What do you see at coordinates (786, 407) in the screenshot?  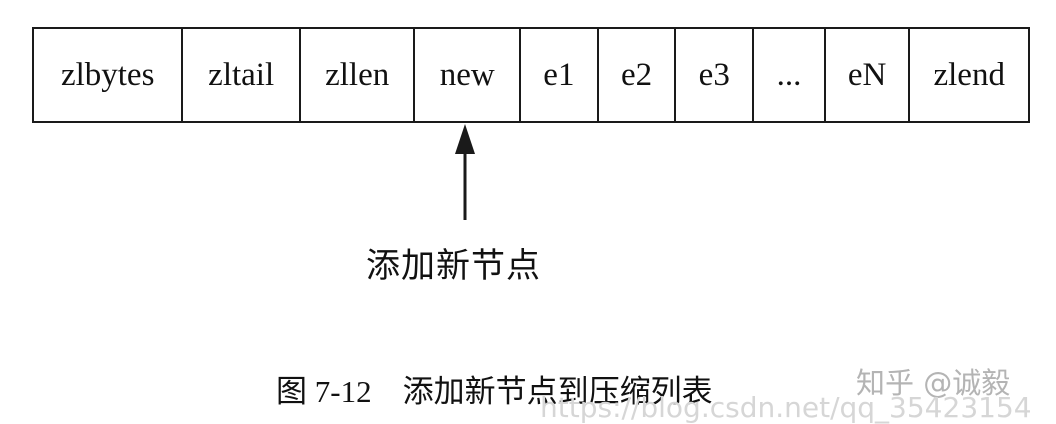 I see `csdn-url-watermark: https://blog.csdn.net/qq_35423154` at bounding box center [786, 407].